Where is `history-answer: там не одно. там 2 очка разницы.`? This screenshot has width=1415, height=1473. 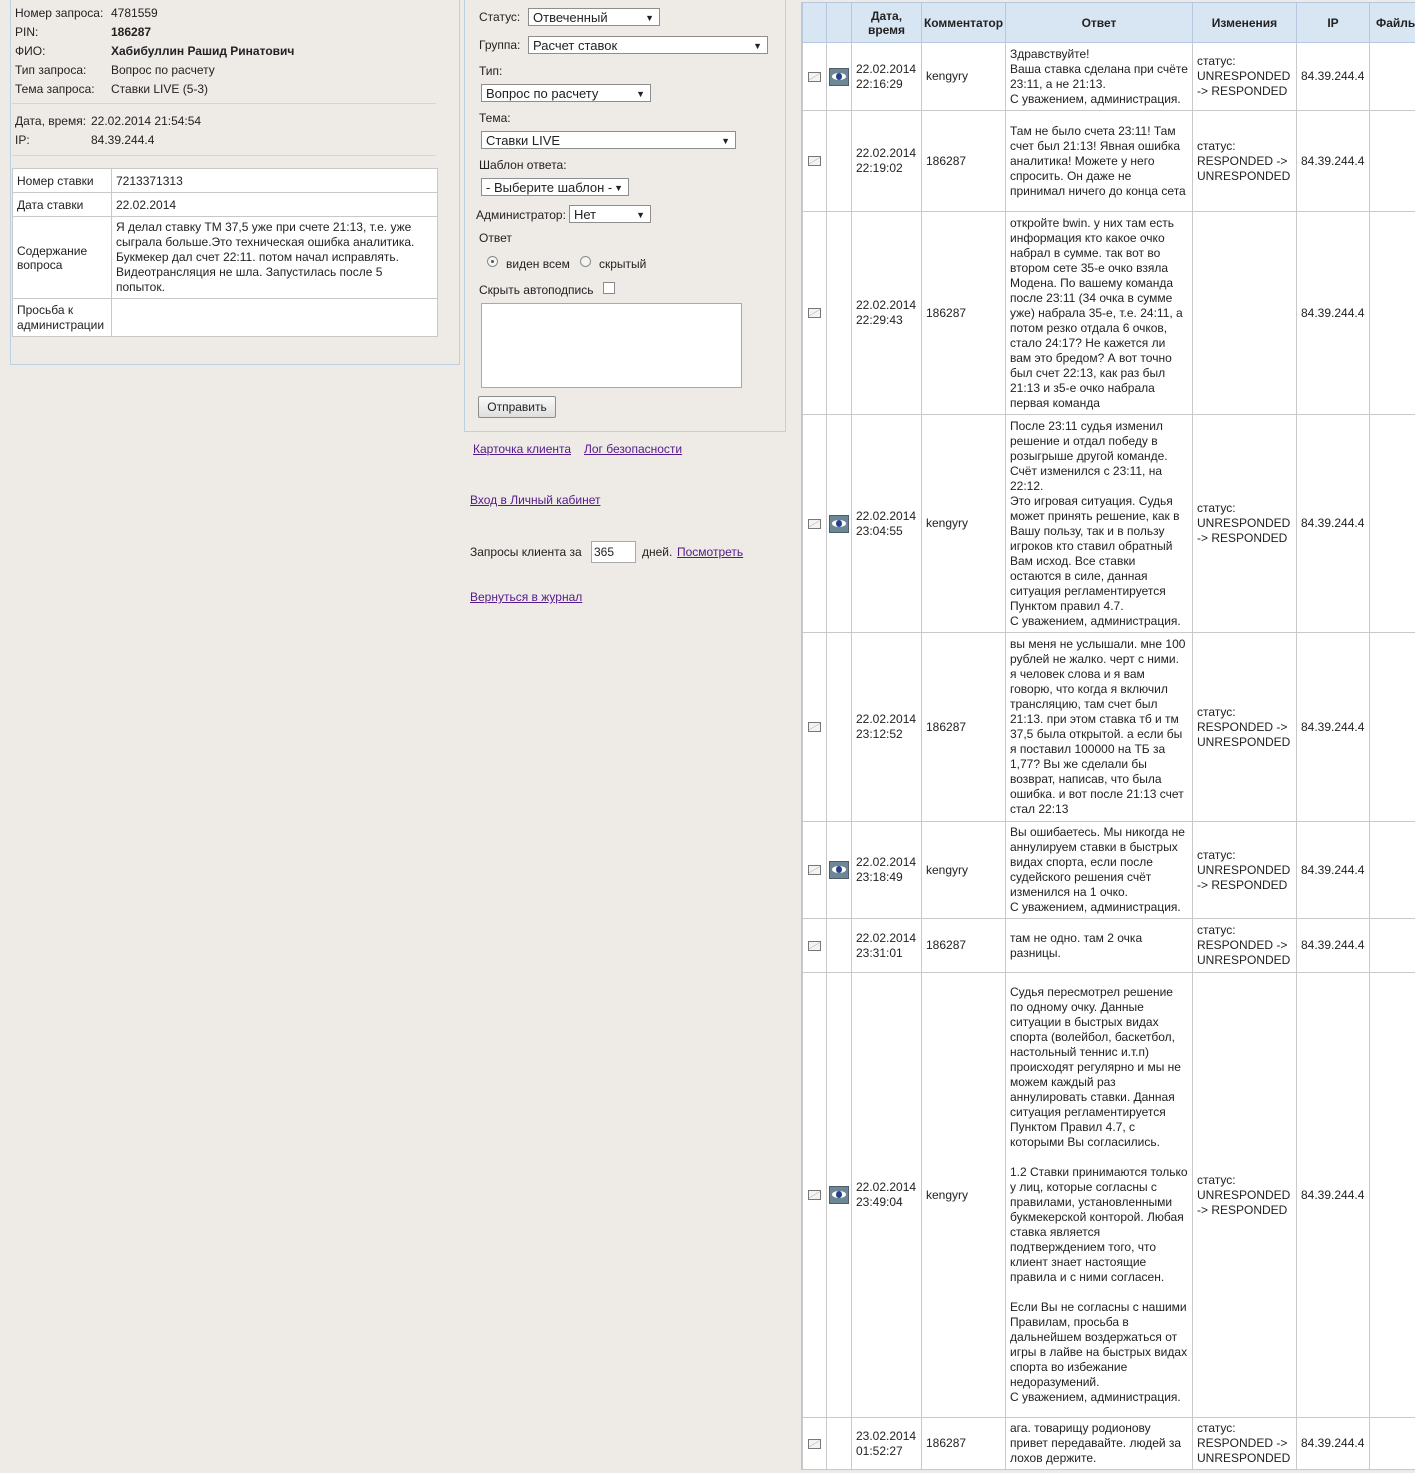 history-answer: там не одно. там 2 очка разницы. is located at coordinates (1099, 945).